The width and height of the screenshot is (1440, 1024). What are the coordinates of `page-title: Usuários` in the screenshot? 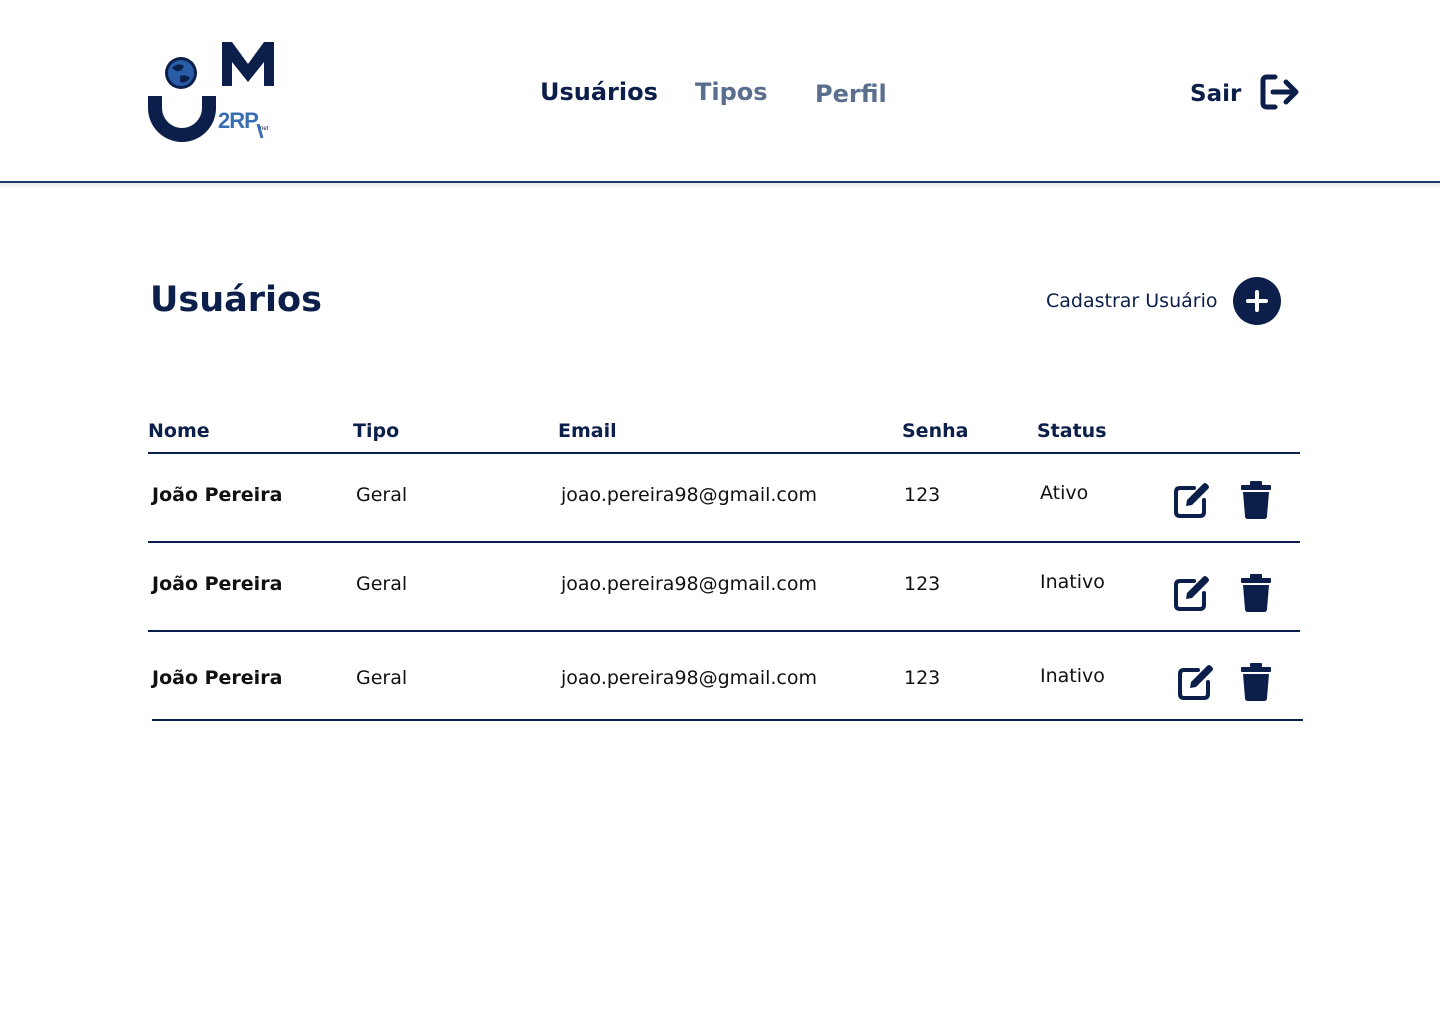 It's located at (236, 300).